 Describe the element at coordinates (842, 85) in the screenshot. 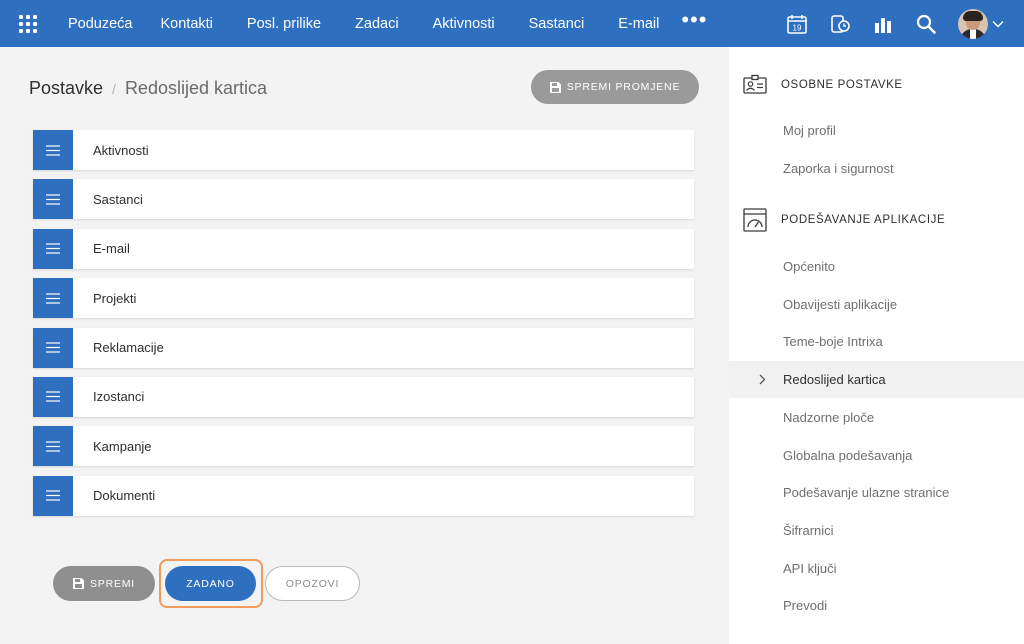

I see `section-title: OSOBNE POSTAVKE` at that location.